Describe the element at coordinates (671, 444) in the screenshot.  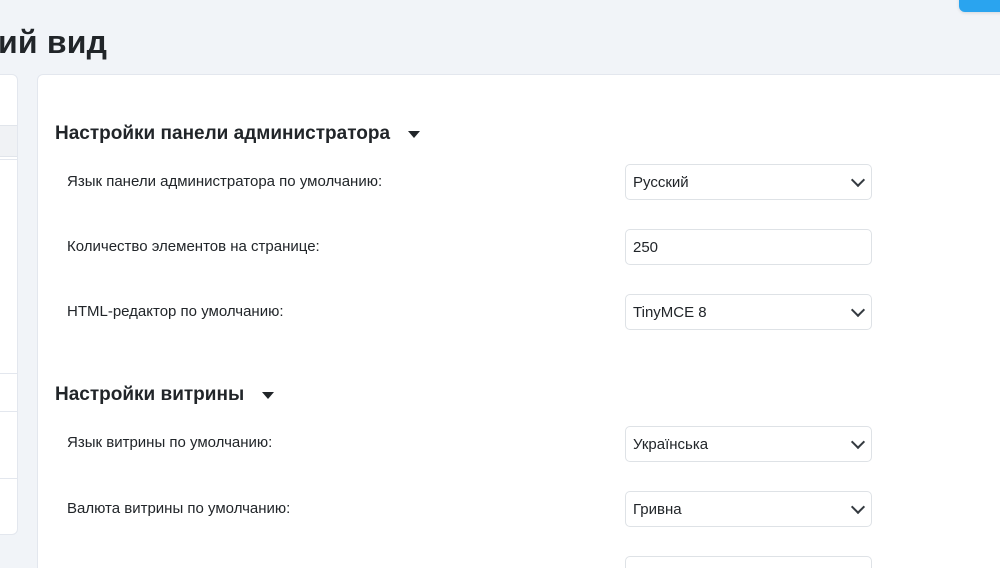
I see `storefront-language-value: Українська` at that location.